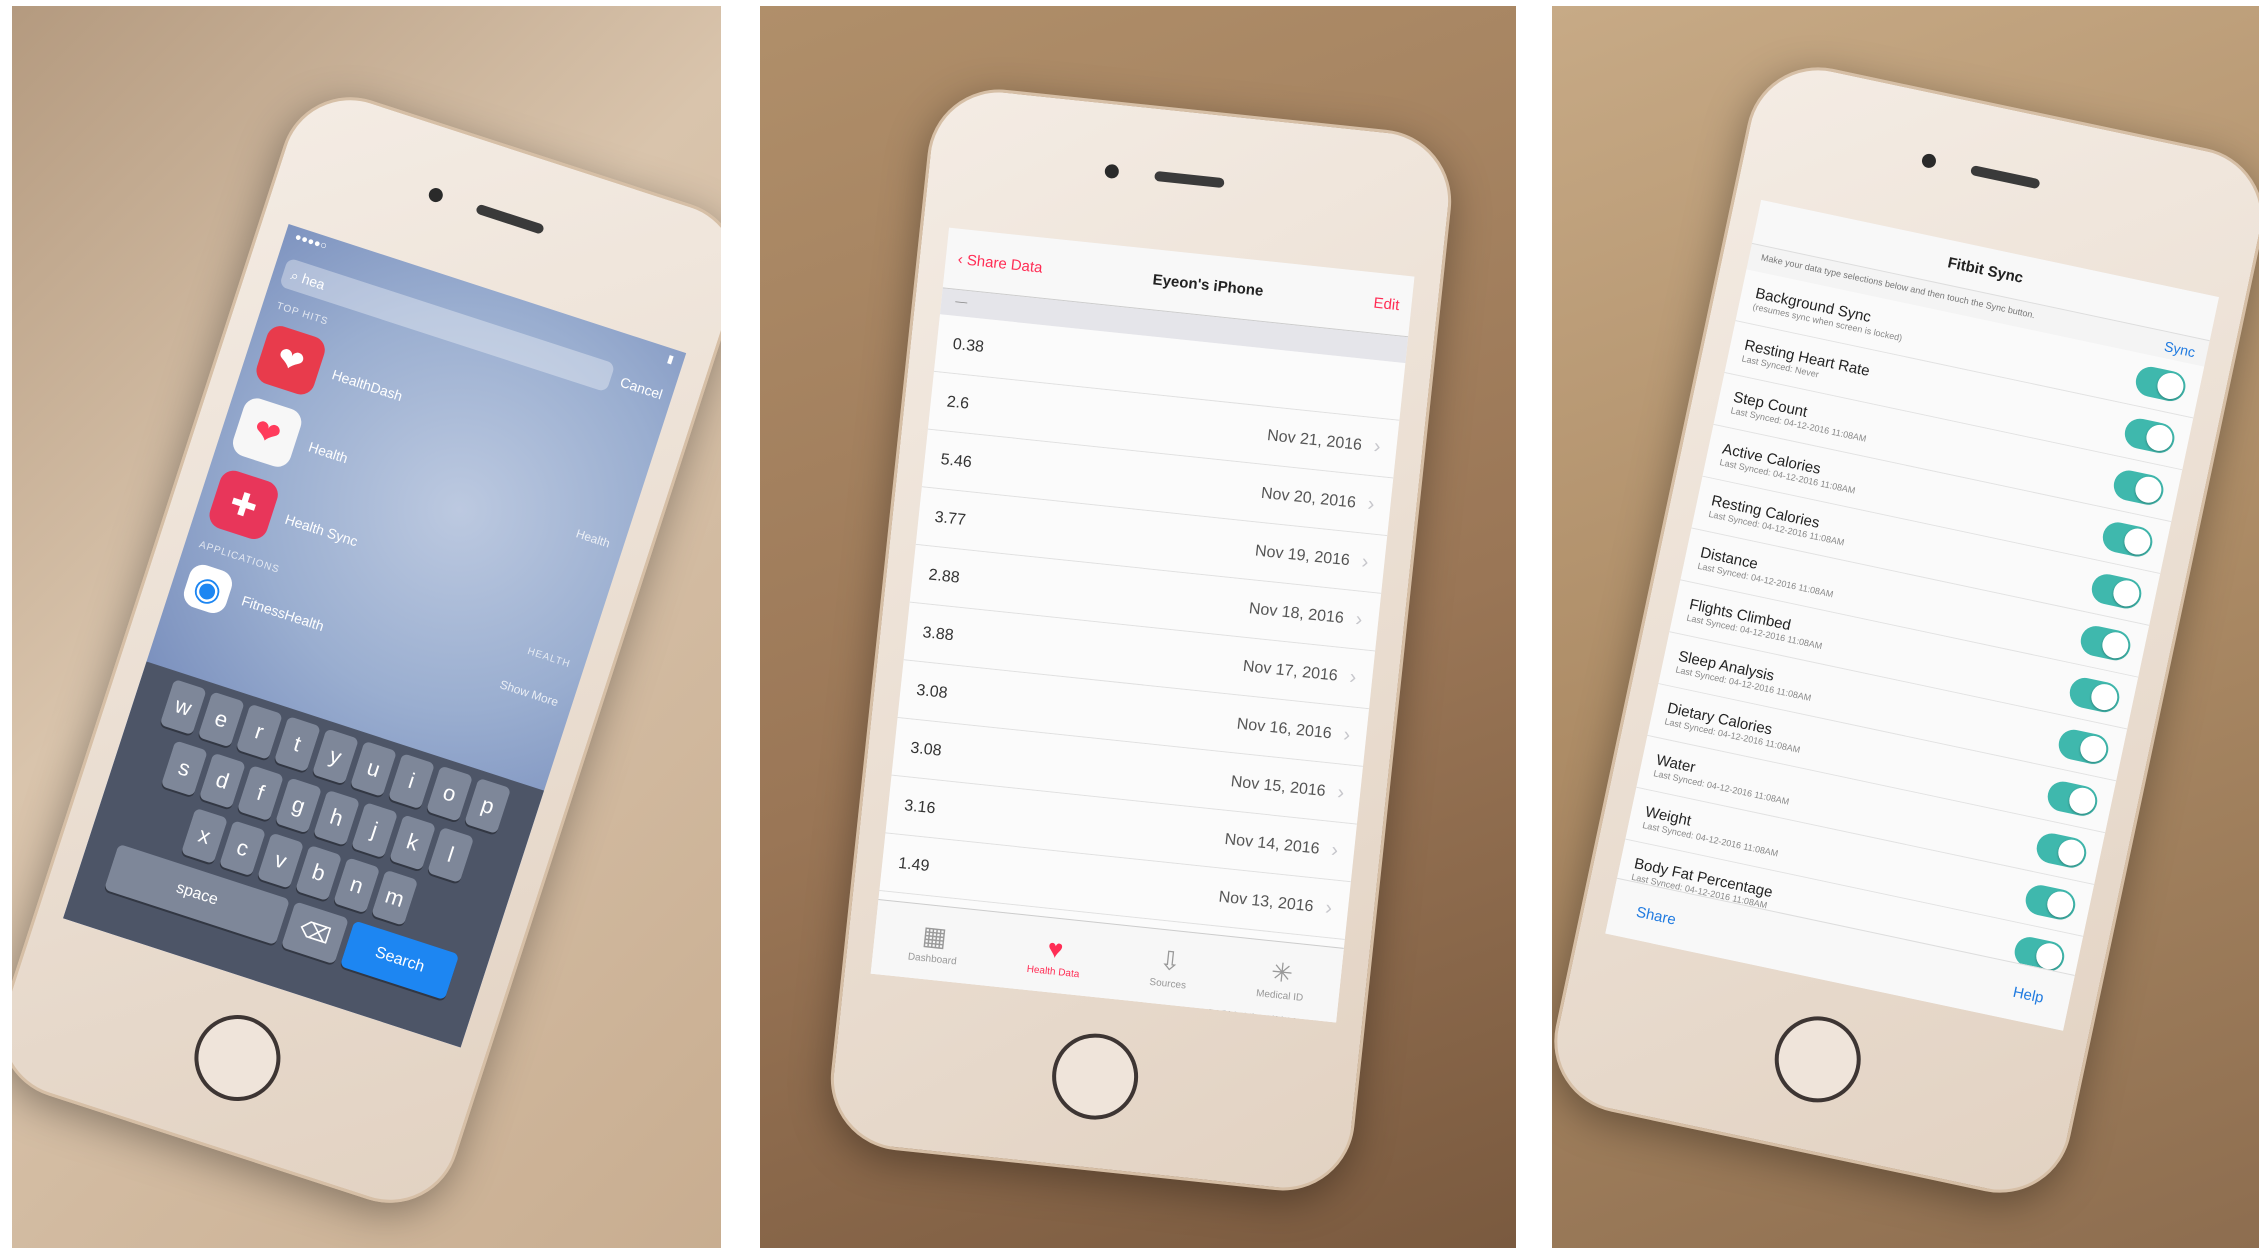 The image size is (2259, 1248). What do you see at coordinates (260, 793) in the screenshot?
I see `key-f: f` at bounding box center [260, 793].